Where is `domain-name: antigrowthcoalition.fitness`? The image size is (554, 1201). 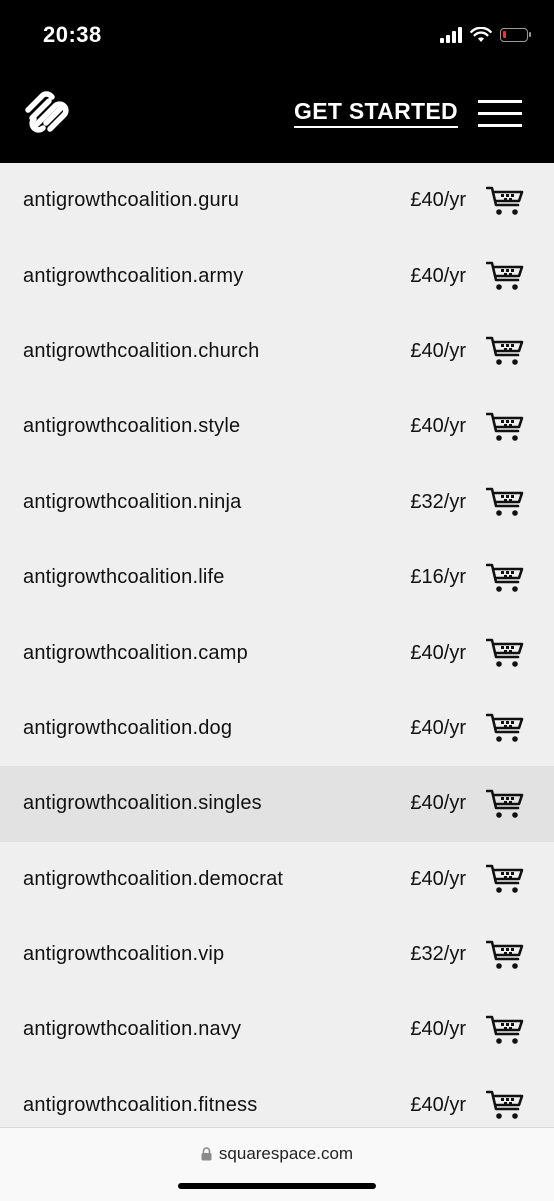 domain-name: antigrowthcoalition.fitness is located at coordinates (140, 1104).